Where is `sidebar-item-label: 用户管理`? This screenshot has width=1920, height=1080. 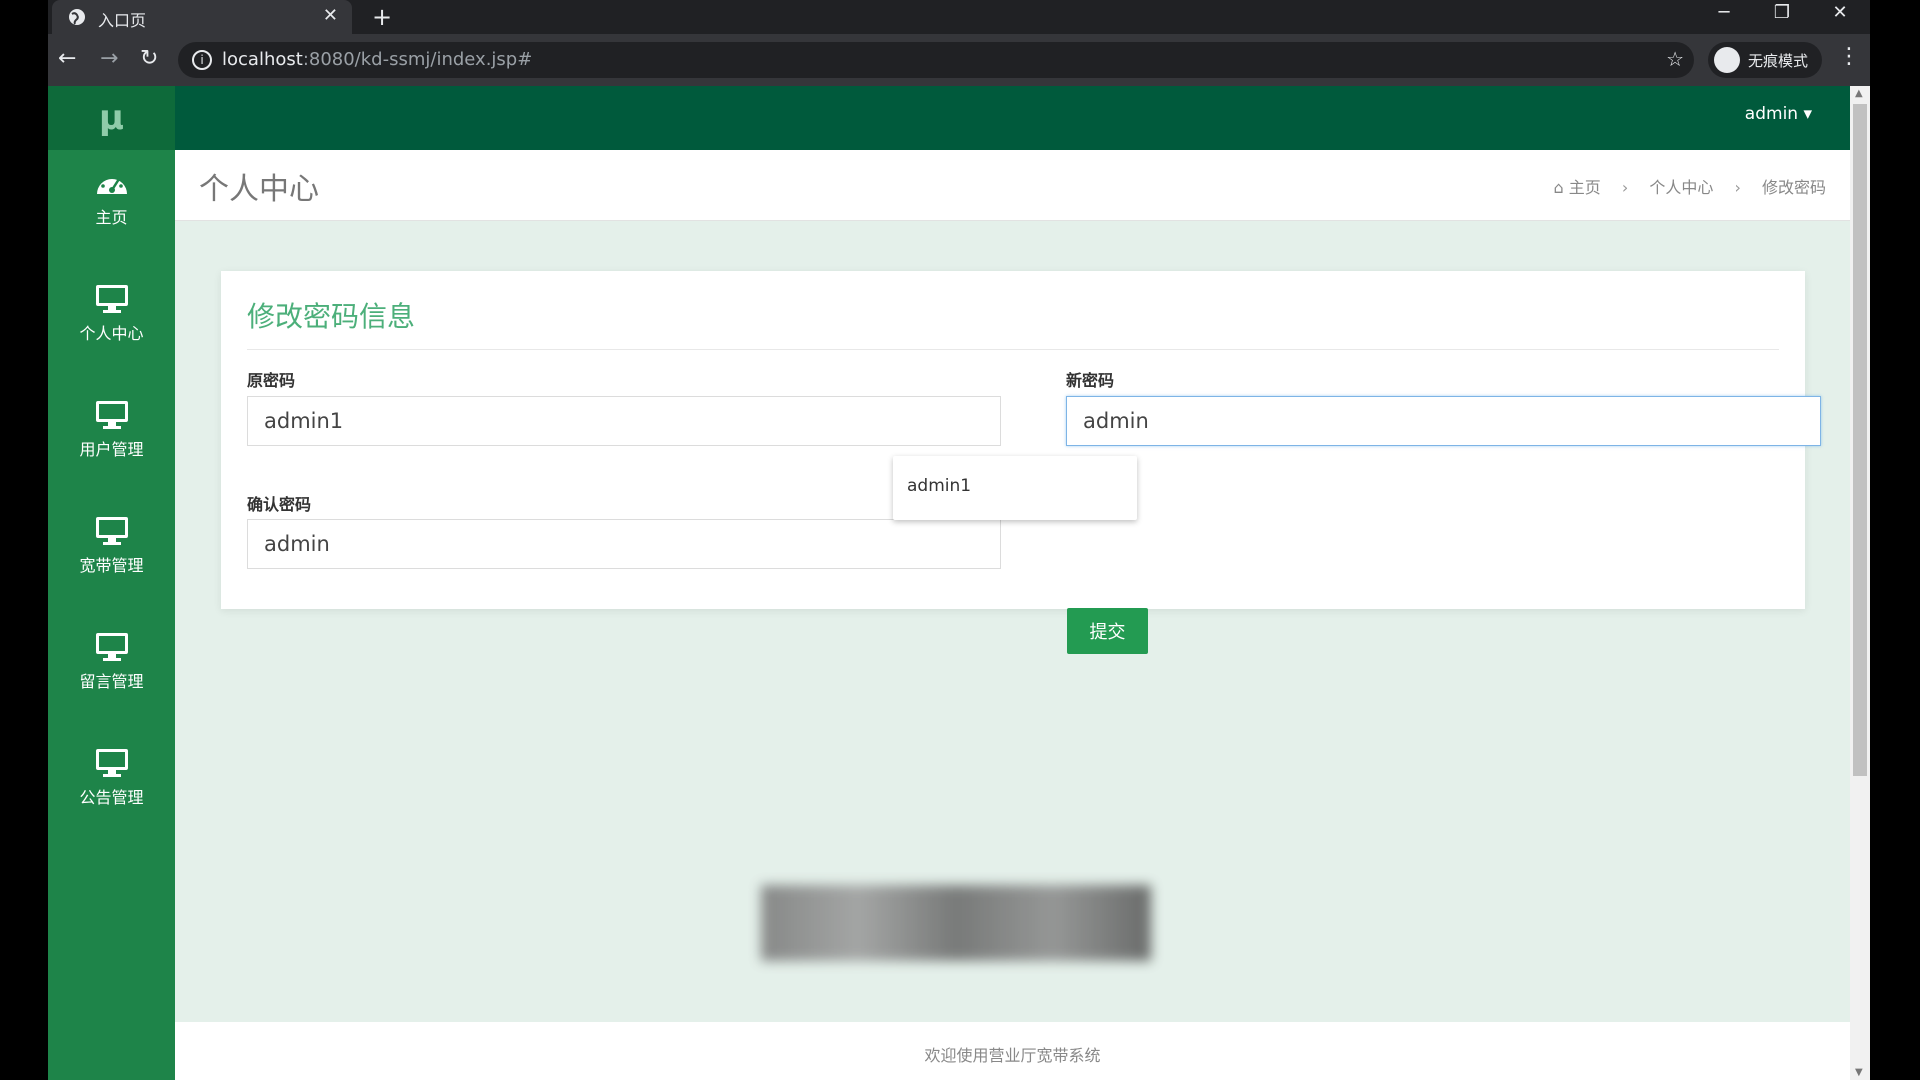
sidebar-item-label: 用户管理 is located at coordinates (111, 449).